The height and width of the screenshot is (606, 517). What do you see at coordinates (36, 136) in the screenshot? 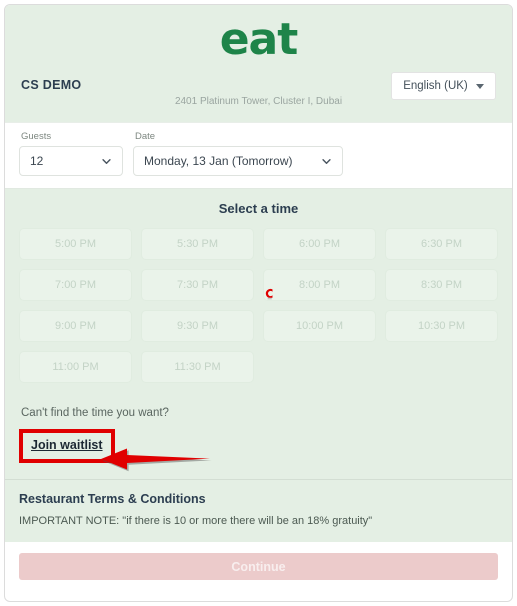
I see `guests-label: Guests` at bounding box center [36, 136].